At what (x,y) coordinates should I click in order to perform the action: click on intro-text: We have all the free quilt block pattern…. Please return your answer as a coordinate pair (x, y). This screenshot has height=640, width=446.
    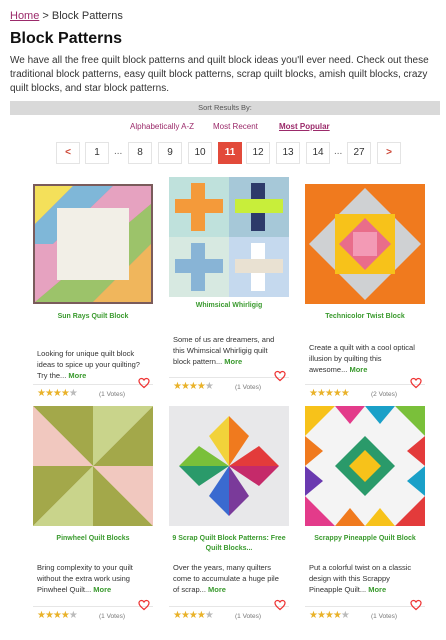
    Looking at the image, I should click on (219, 74).